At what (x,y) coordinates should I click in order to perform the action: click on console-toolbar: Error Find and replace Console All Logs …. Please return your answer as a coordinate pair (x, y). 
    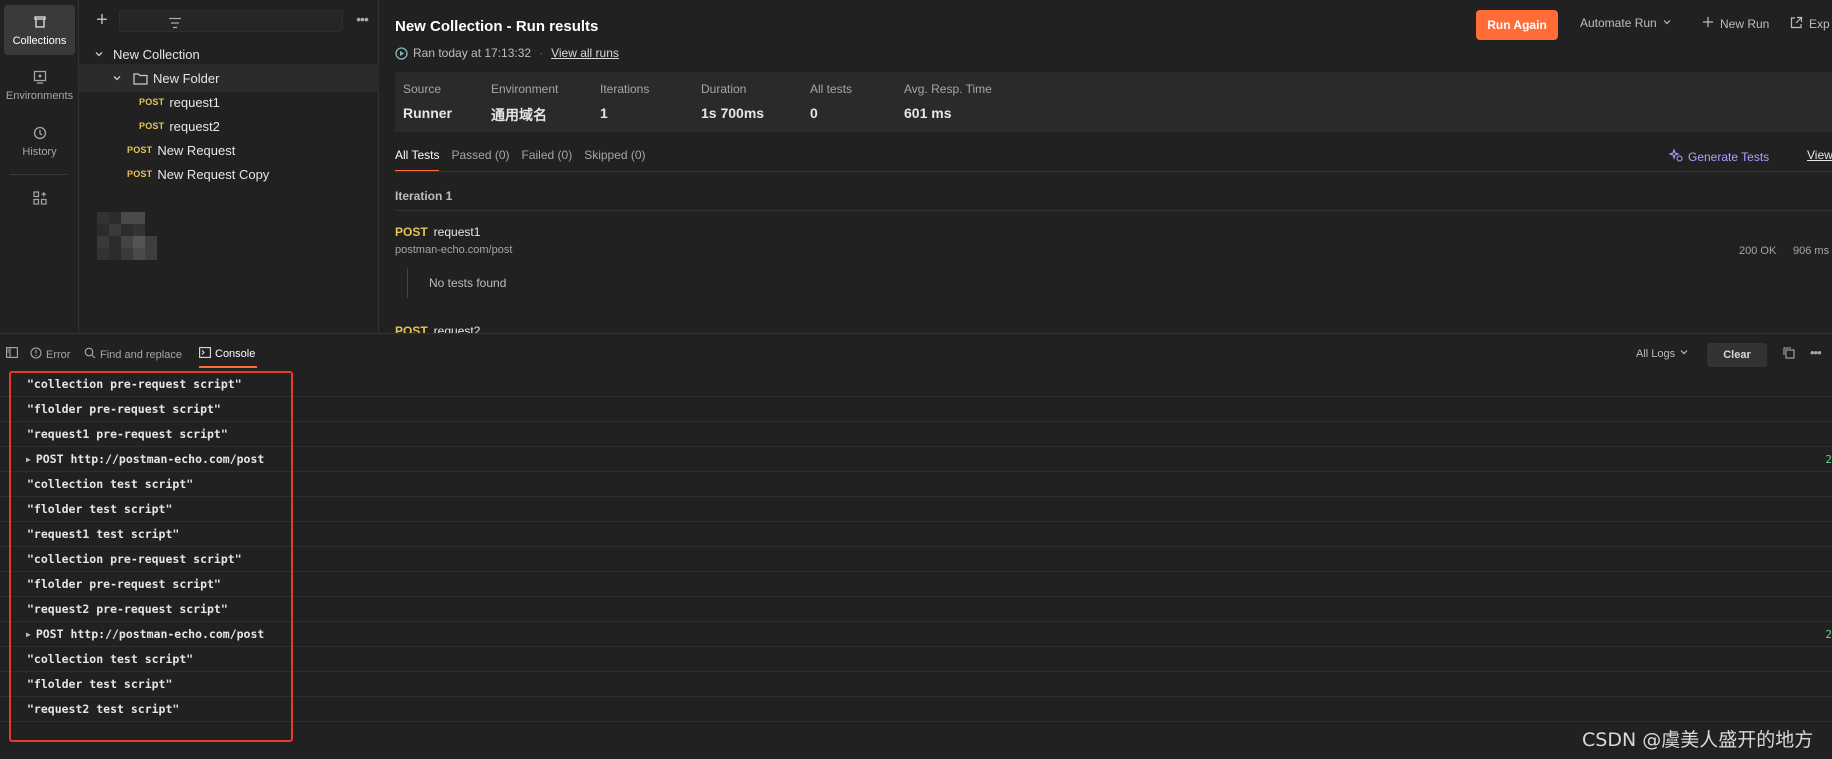
    Looking at the image, I should click on (916, 353).